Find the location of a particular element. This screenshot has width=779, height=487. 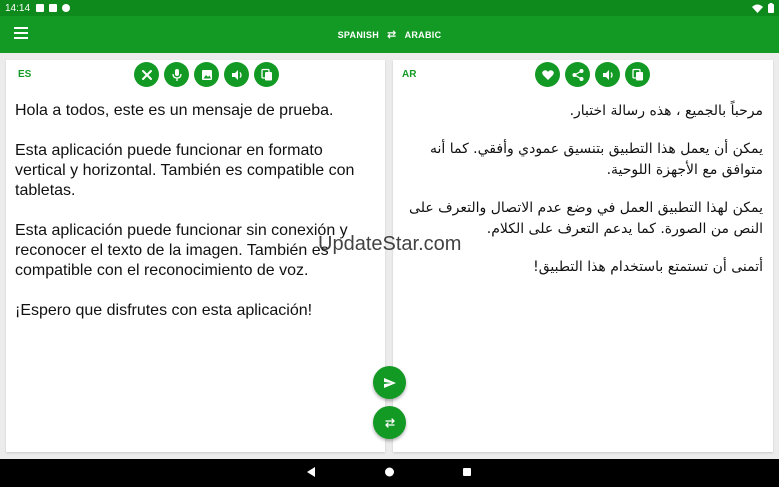

app-bar: SPANISH ⇄ ARABIC is located at coordinates (389, 34).